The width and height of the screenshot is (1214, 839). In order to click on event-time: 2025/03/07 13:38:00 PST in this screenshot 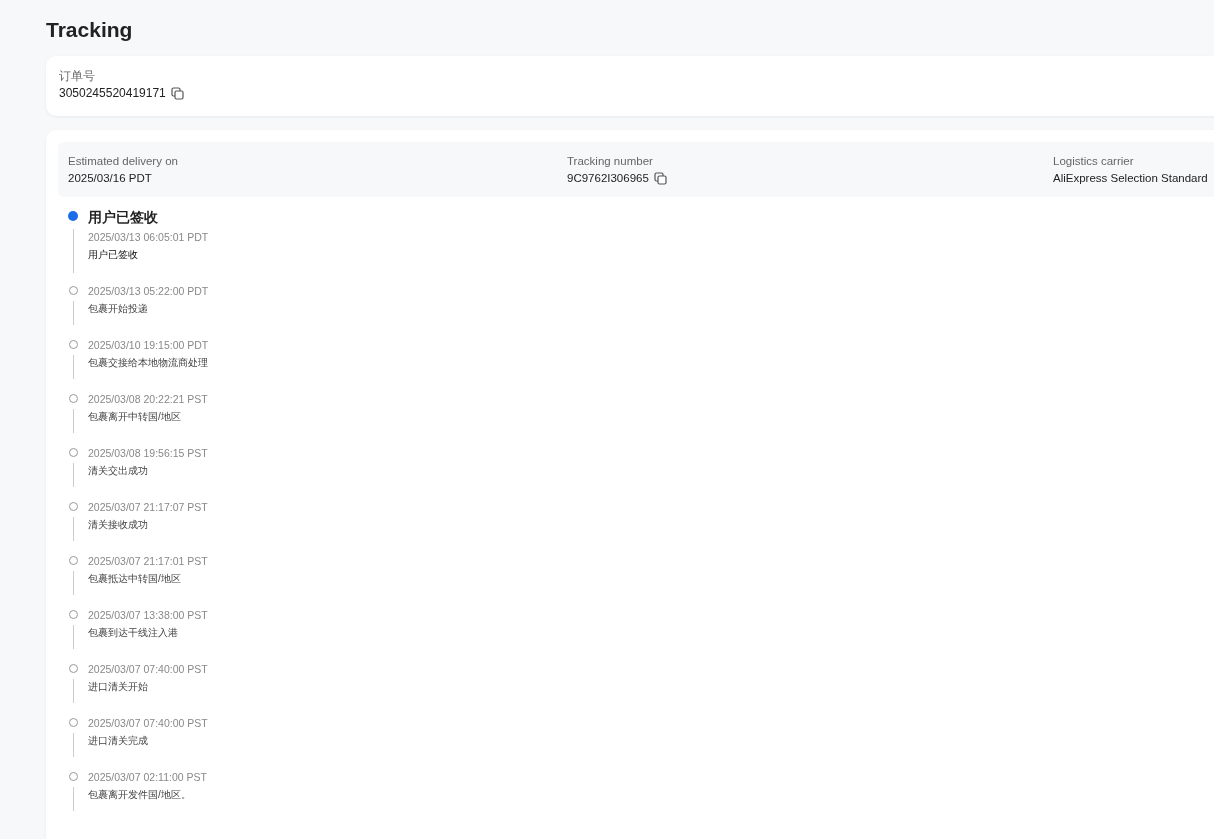, I will do `click(148, 615)`.